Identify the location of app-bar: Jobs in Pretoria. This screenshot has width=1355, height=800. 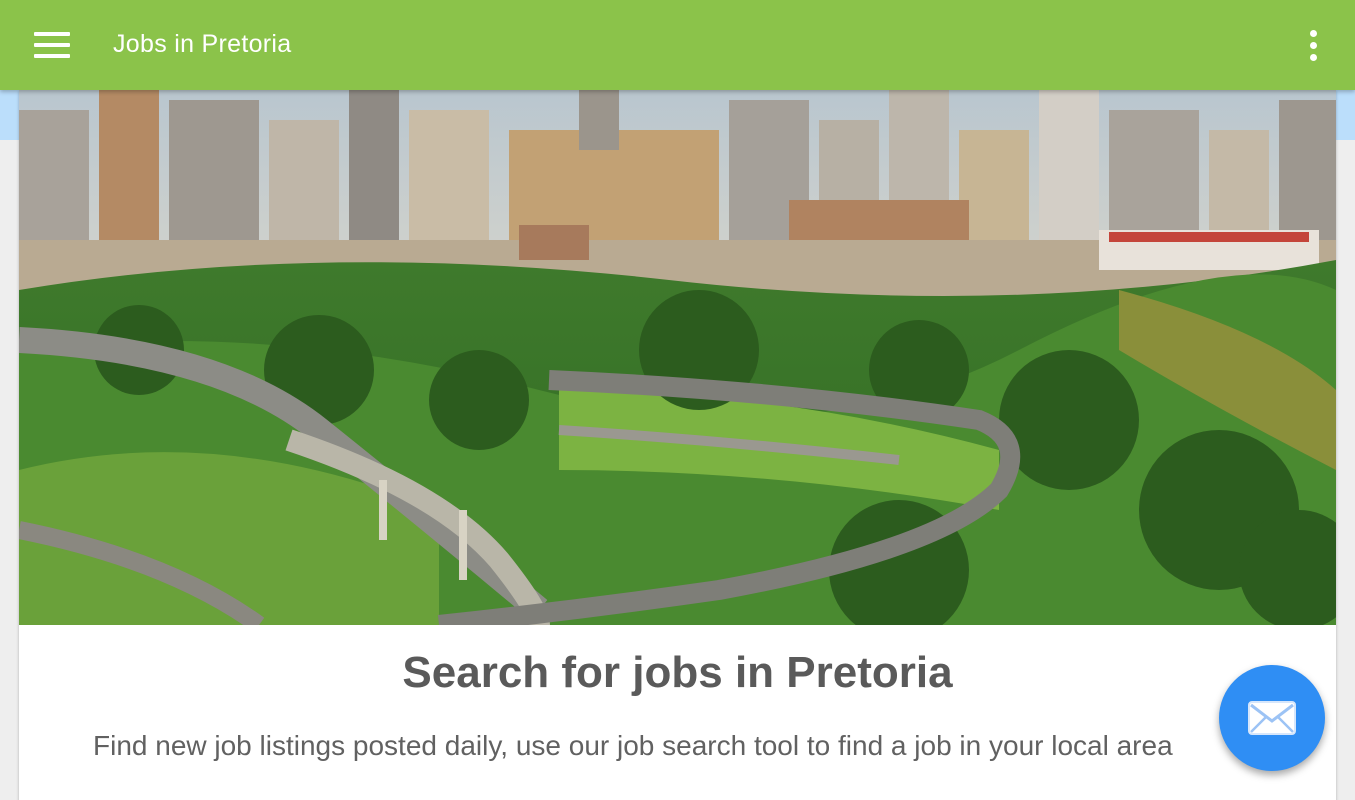
(677, 45).